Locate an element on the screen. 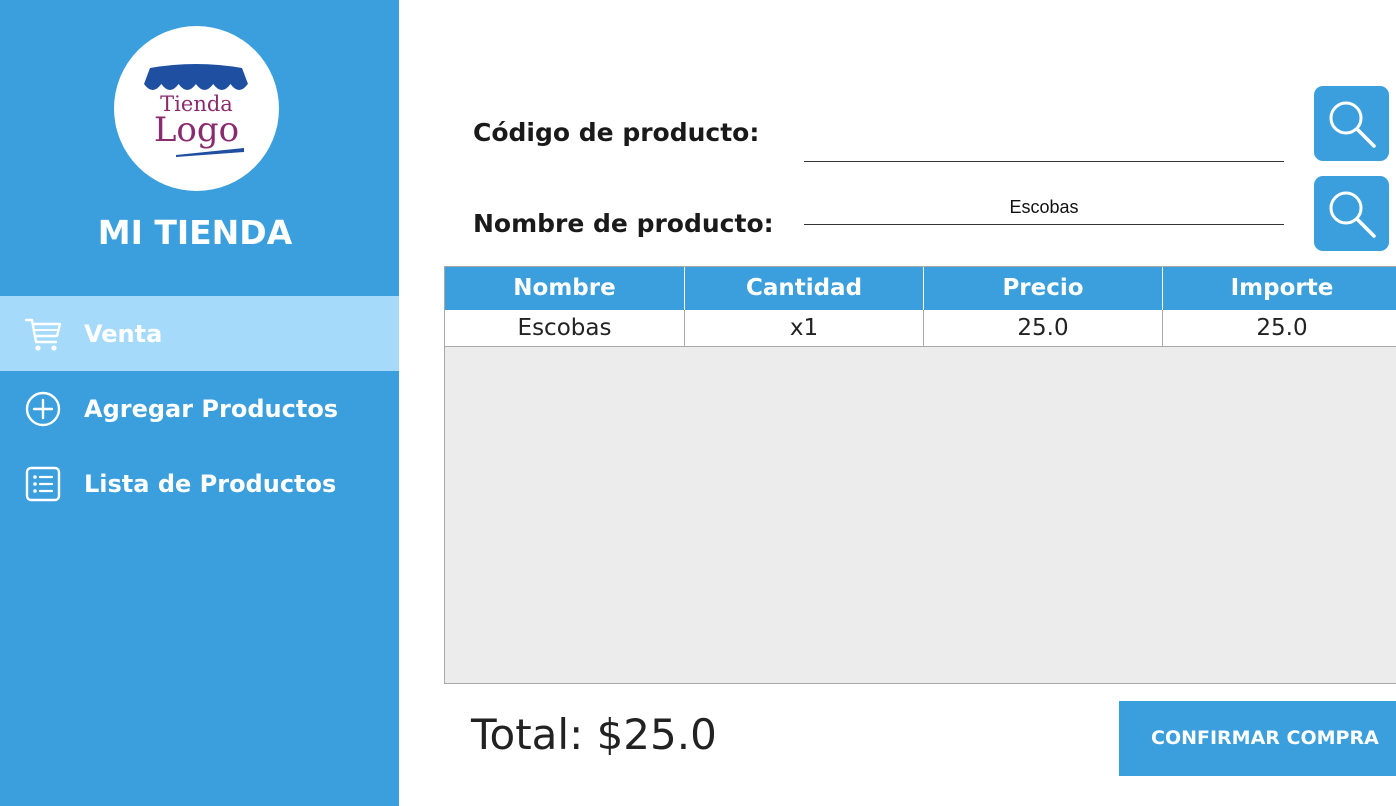 Image resolution: width=1396 pixels, height=806 pixels. column-header-importe: Importe is located at coordinates (1279, 288).